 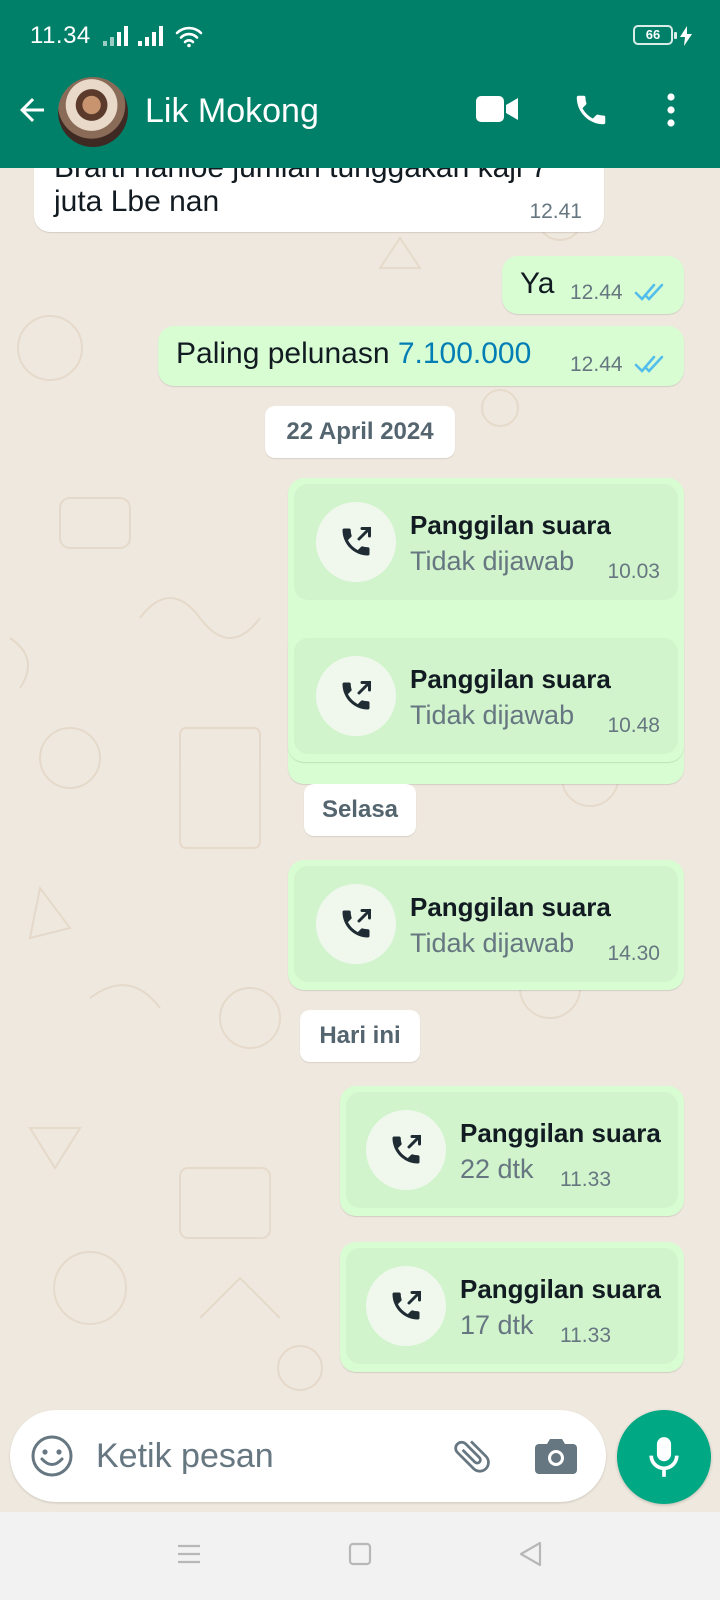 I want to click on message-text: juta Lbe nan, so click(x=137, y=201).